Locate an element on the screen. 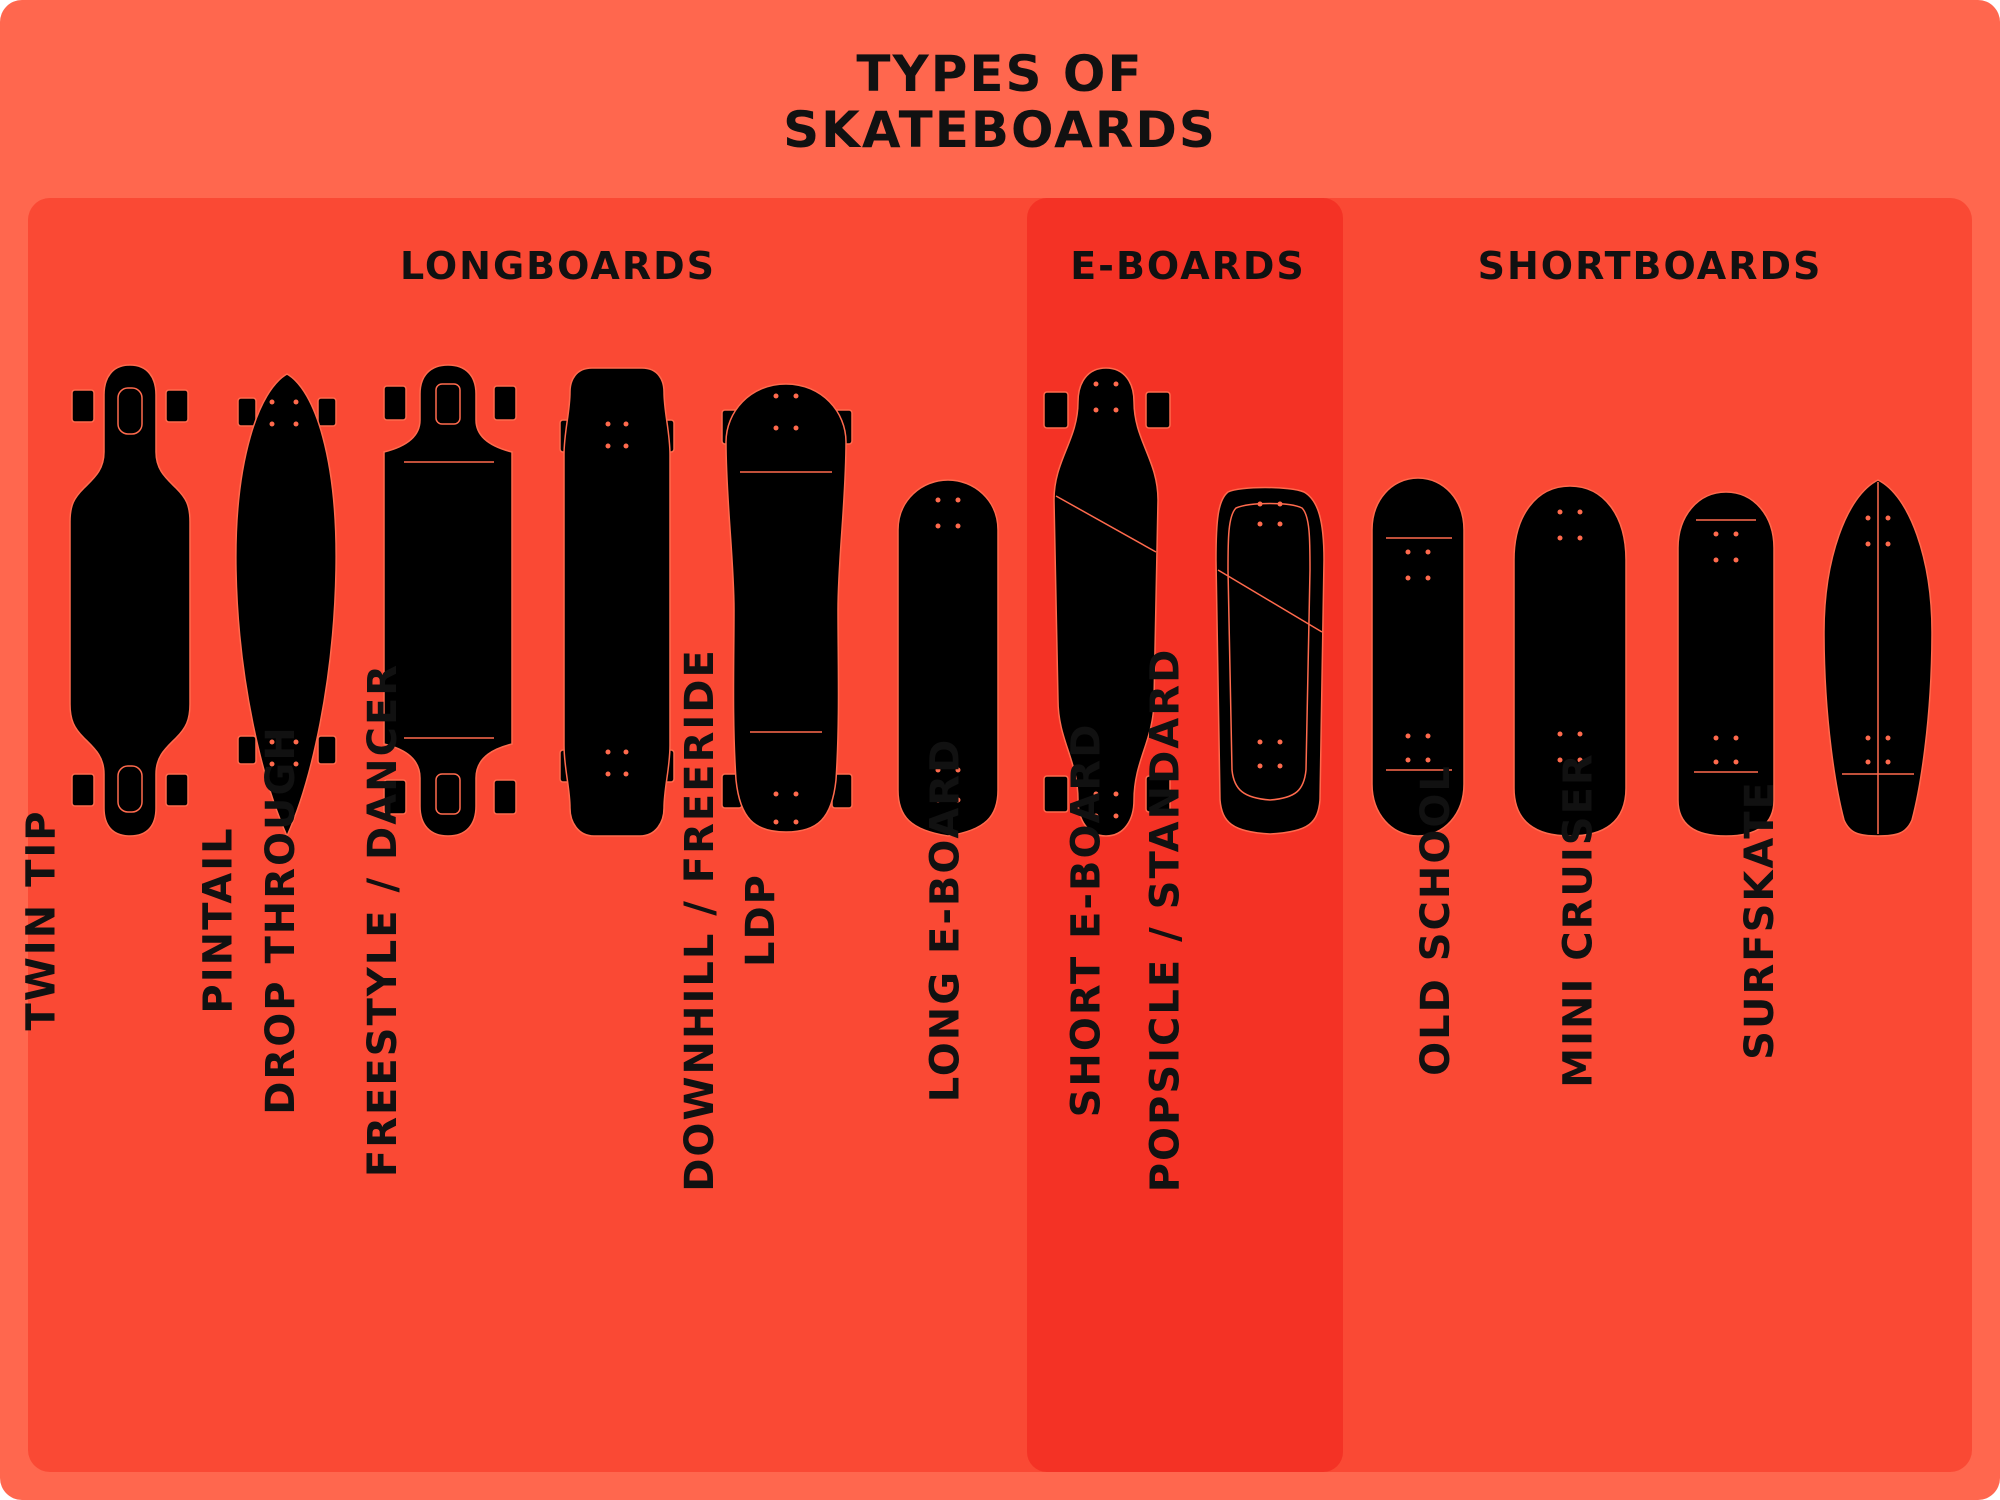 This screenshot has width=2000, height=1500. ldp-deck-icon is located at coordinates (787, 608).